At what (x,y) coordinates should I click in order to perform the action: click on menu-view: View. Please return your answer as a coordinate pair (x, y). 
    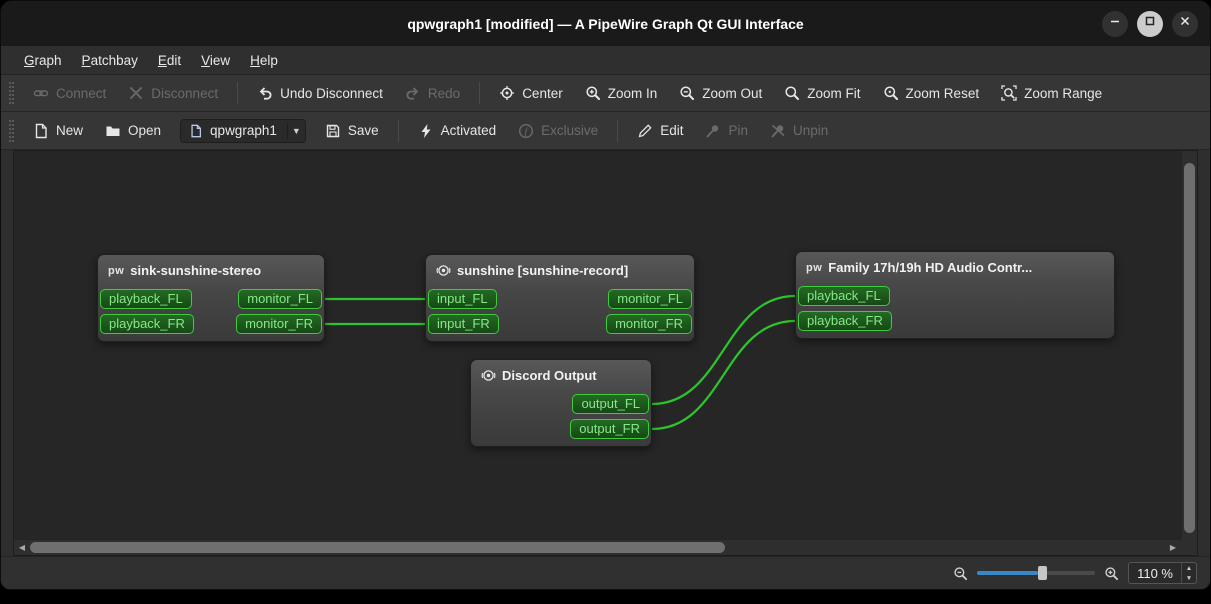
    Looking at the image, I should click on (215, 60).